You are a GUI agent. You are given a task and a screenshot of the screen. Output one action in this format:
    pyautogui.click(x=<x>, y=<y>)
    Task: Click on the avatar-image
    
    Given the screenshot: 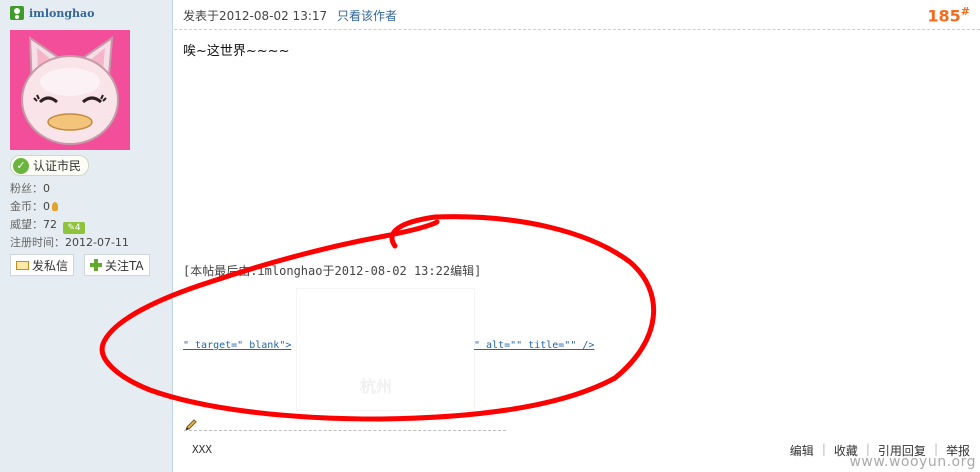 What is the action you would take?
    pyautogui.click(x=70, y=90)
    